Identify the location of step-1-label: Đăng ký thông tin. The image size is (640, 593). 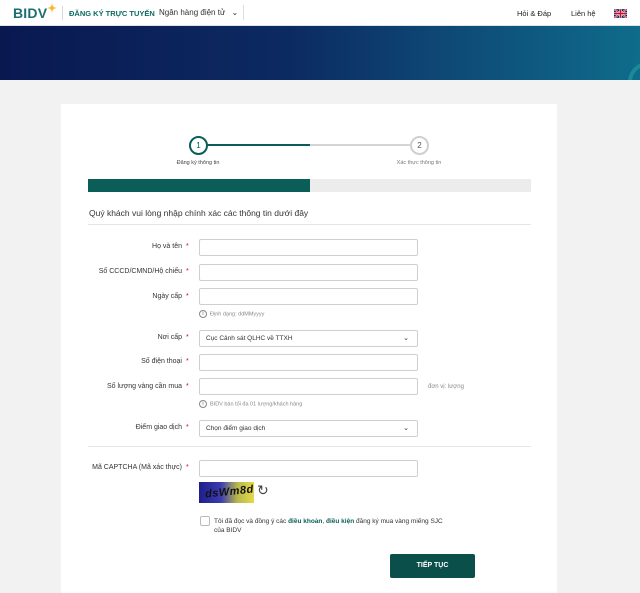
(198, 163).